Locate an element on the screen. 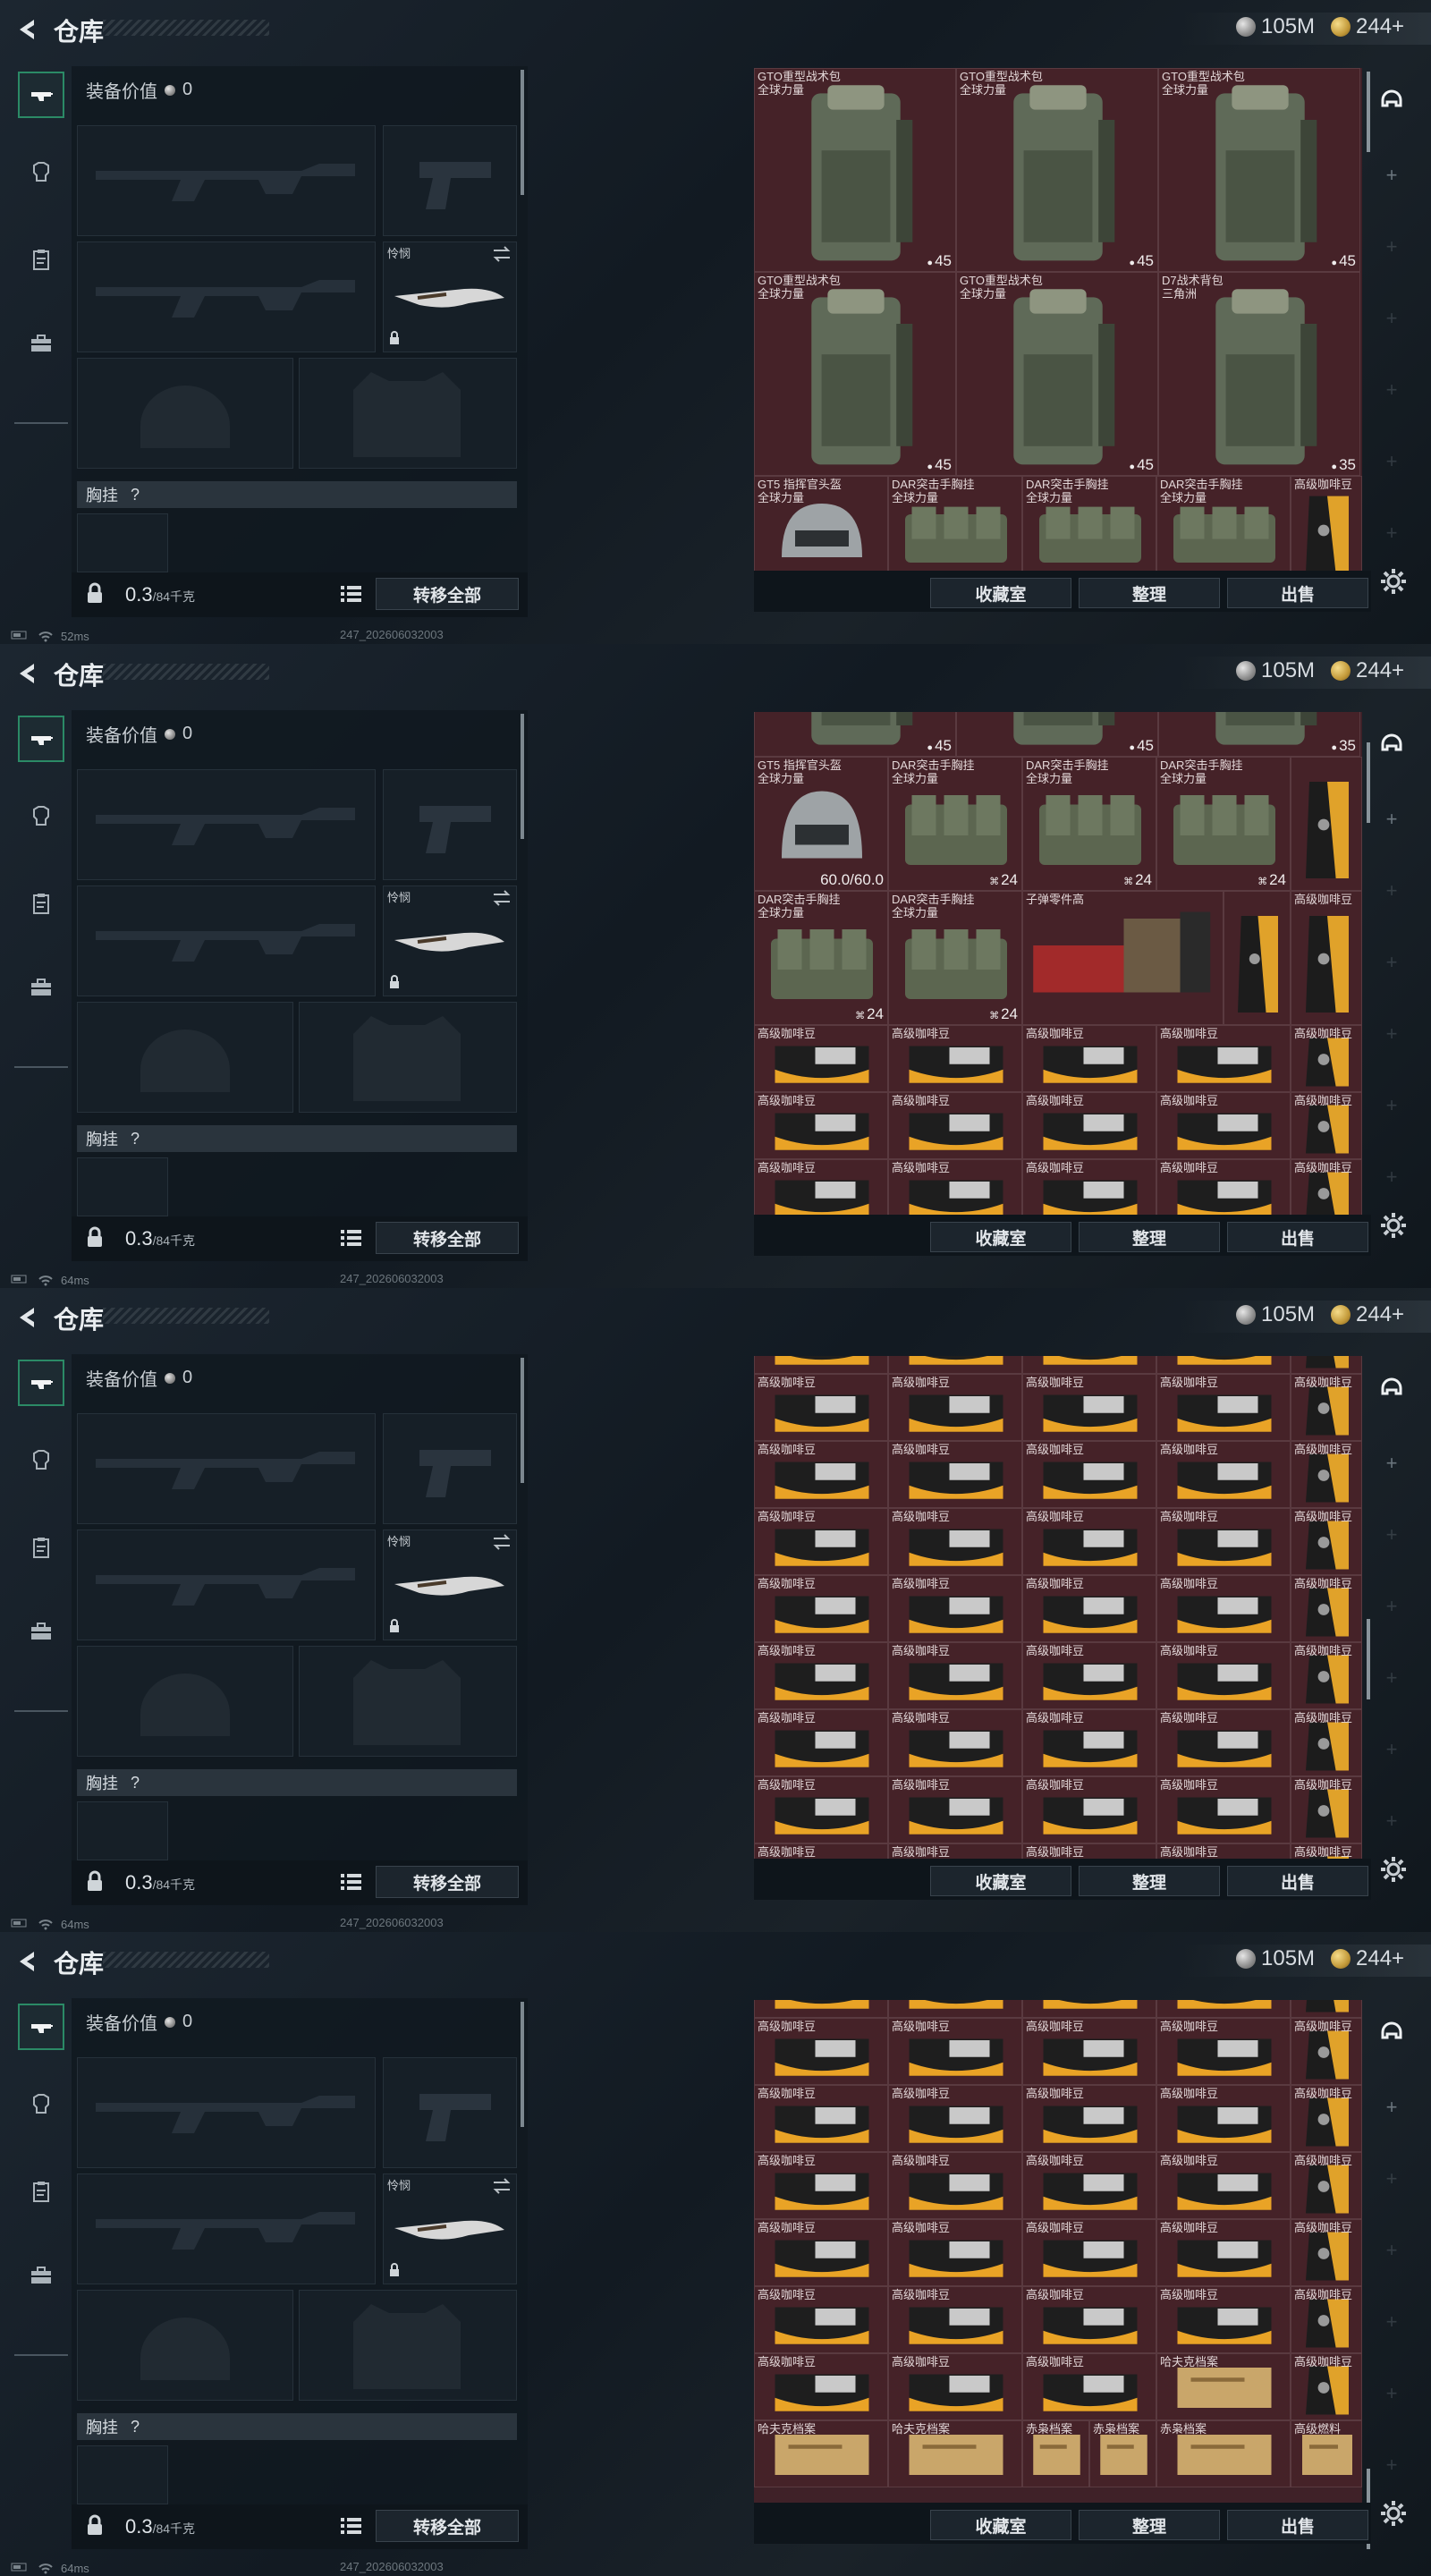 This screenshot has width=1431, height=2576. storage-item-backpack: ● 45 is located at coordinates (855, 734).